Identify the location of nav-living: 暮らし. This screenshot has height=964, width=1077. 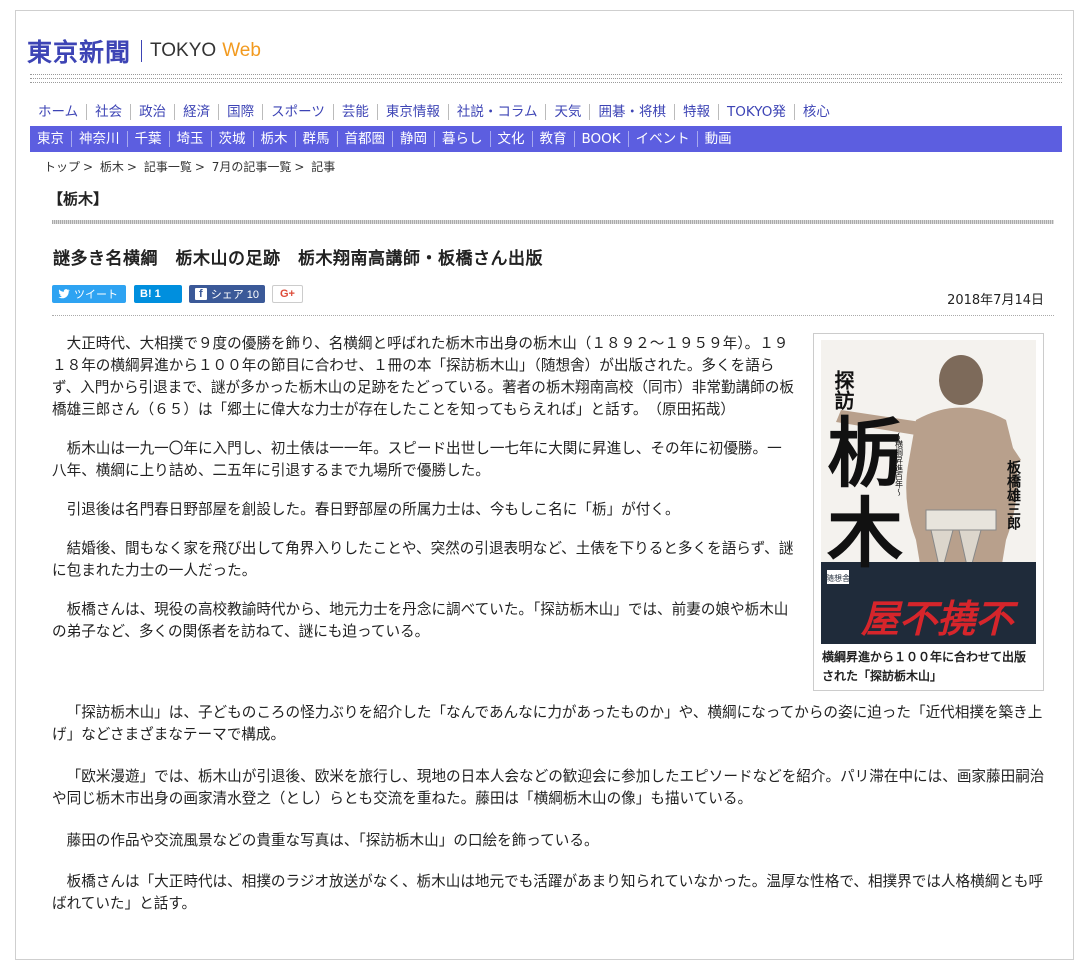
(462, 139).